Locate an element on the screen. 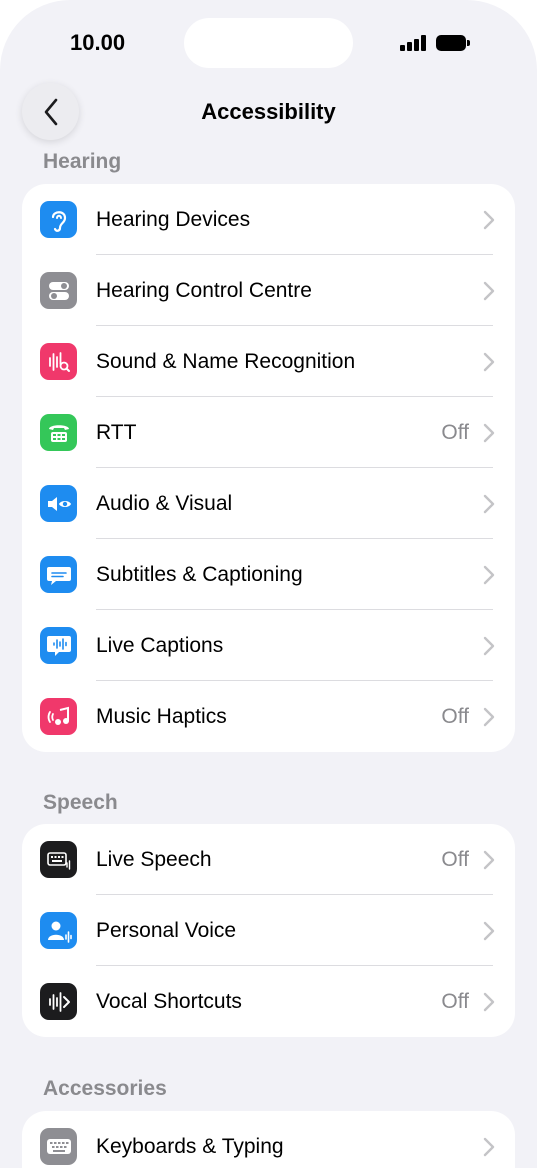 The image size is (537, 1168). row-label: Live Speech is located at coordinates (154, 859).